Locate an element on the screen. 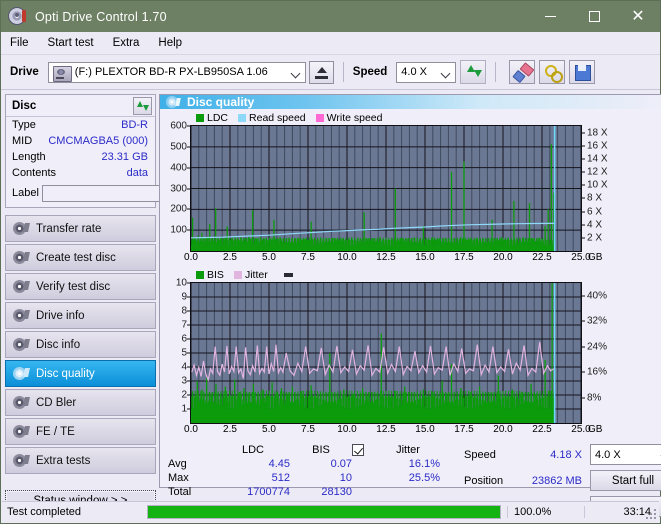  menu-help: Help is located at coordinates (170, 43).